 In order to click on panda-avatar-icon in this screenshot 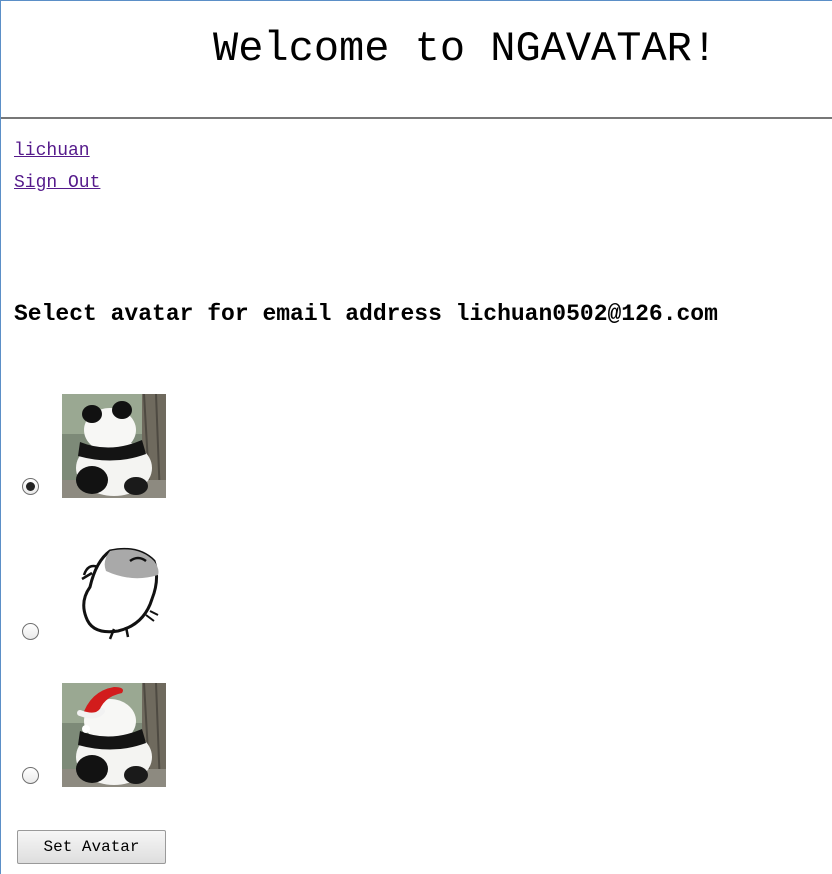, I will do `click(114, 446)`.